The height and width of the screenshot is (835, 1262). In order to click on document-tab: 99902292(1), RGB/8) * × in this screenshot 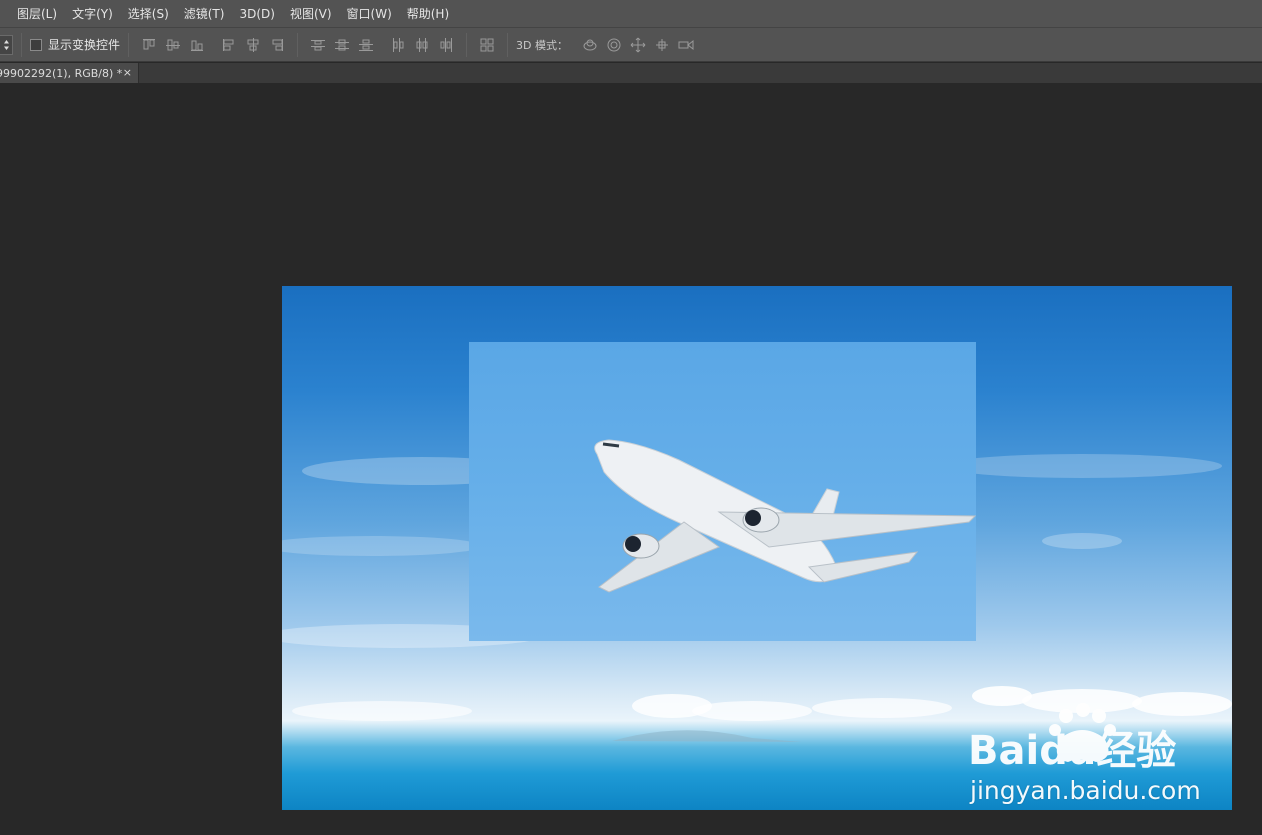, I will do `click(69, 73)`.